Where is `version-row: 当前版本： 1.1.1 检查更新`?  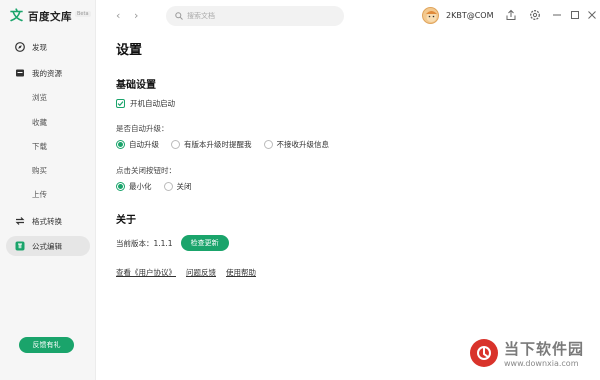
version-row: 当前版本： 1.1.1 检查更新 is located at coordinates (172, 243).